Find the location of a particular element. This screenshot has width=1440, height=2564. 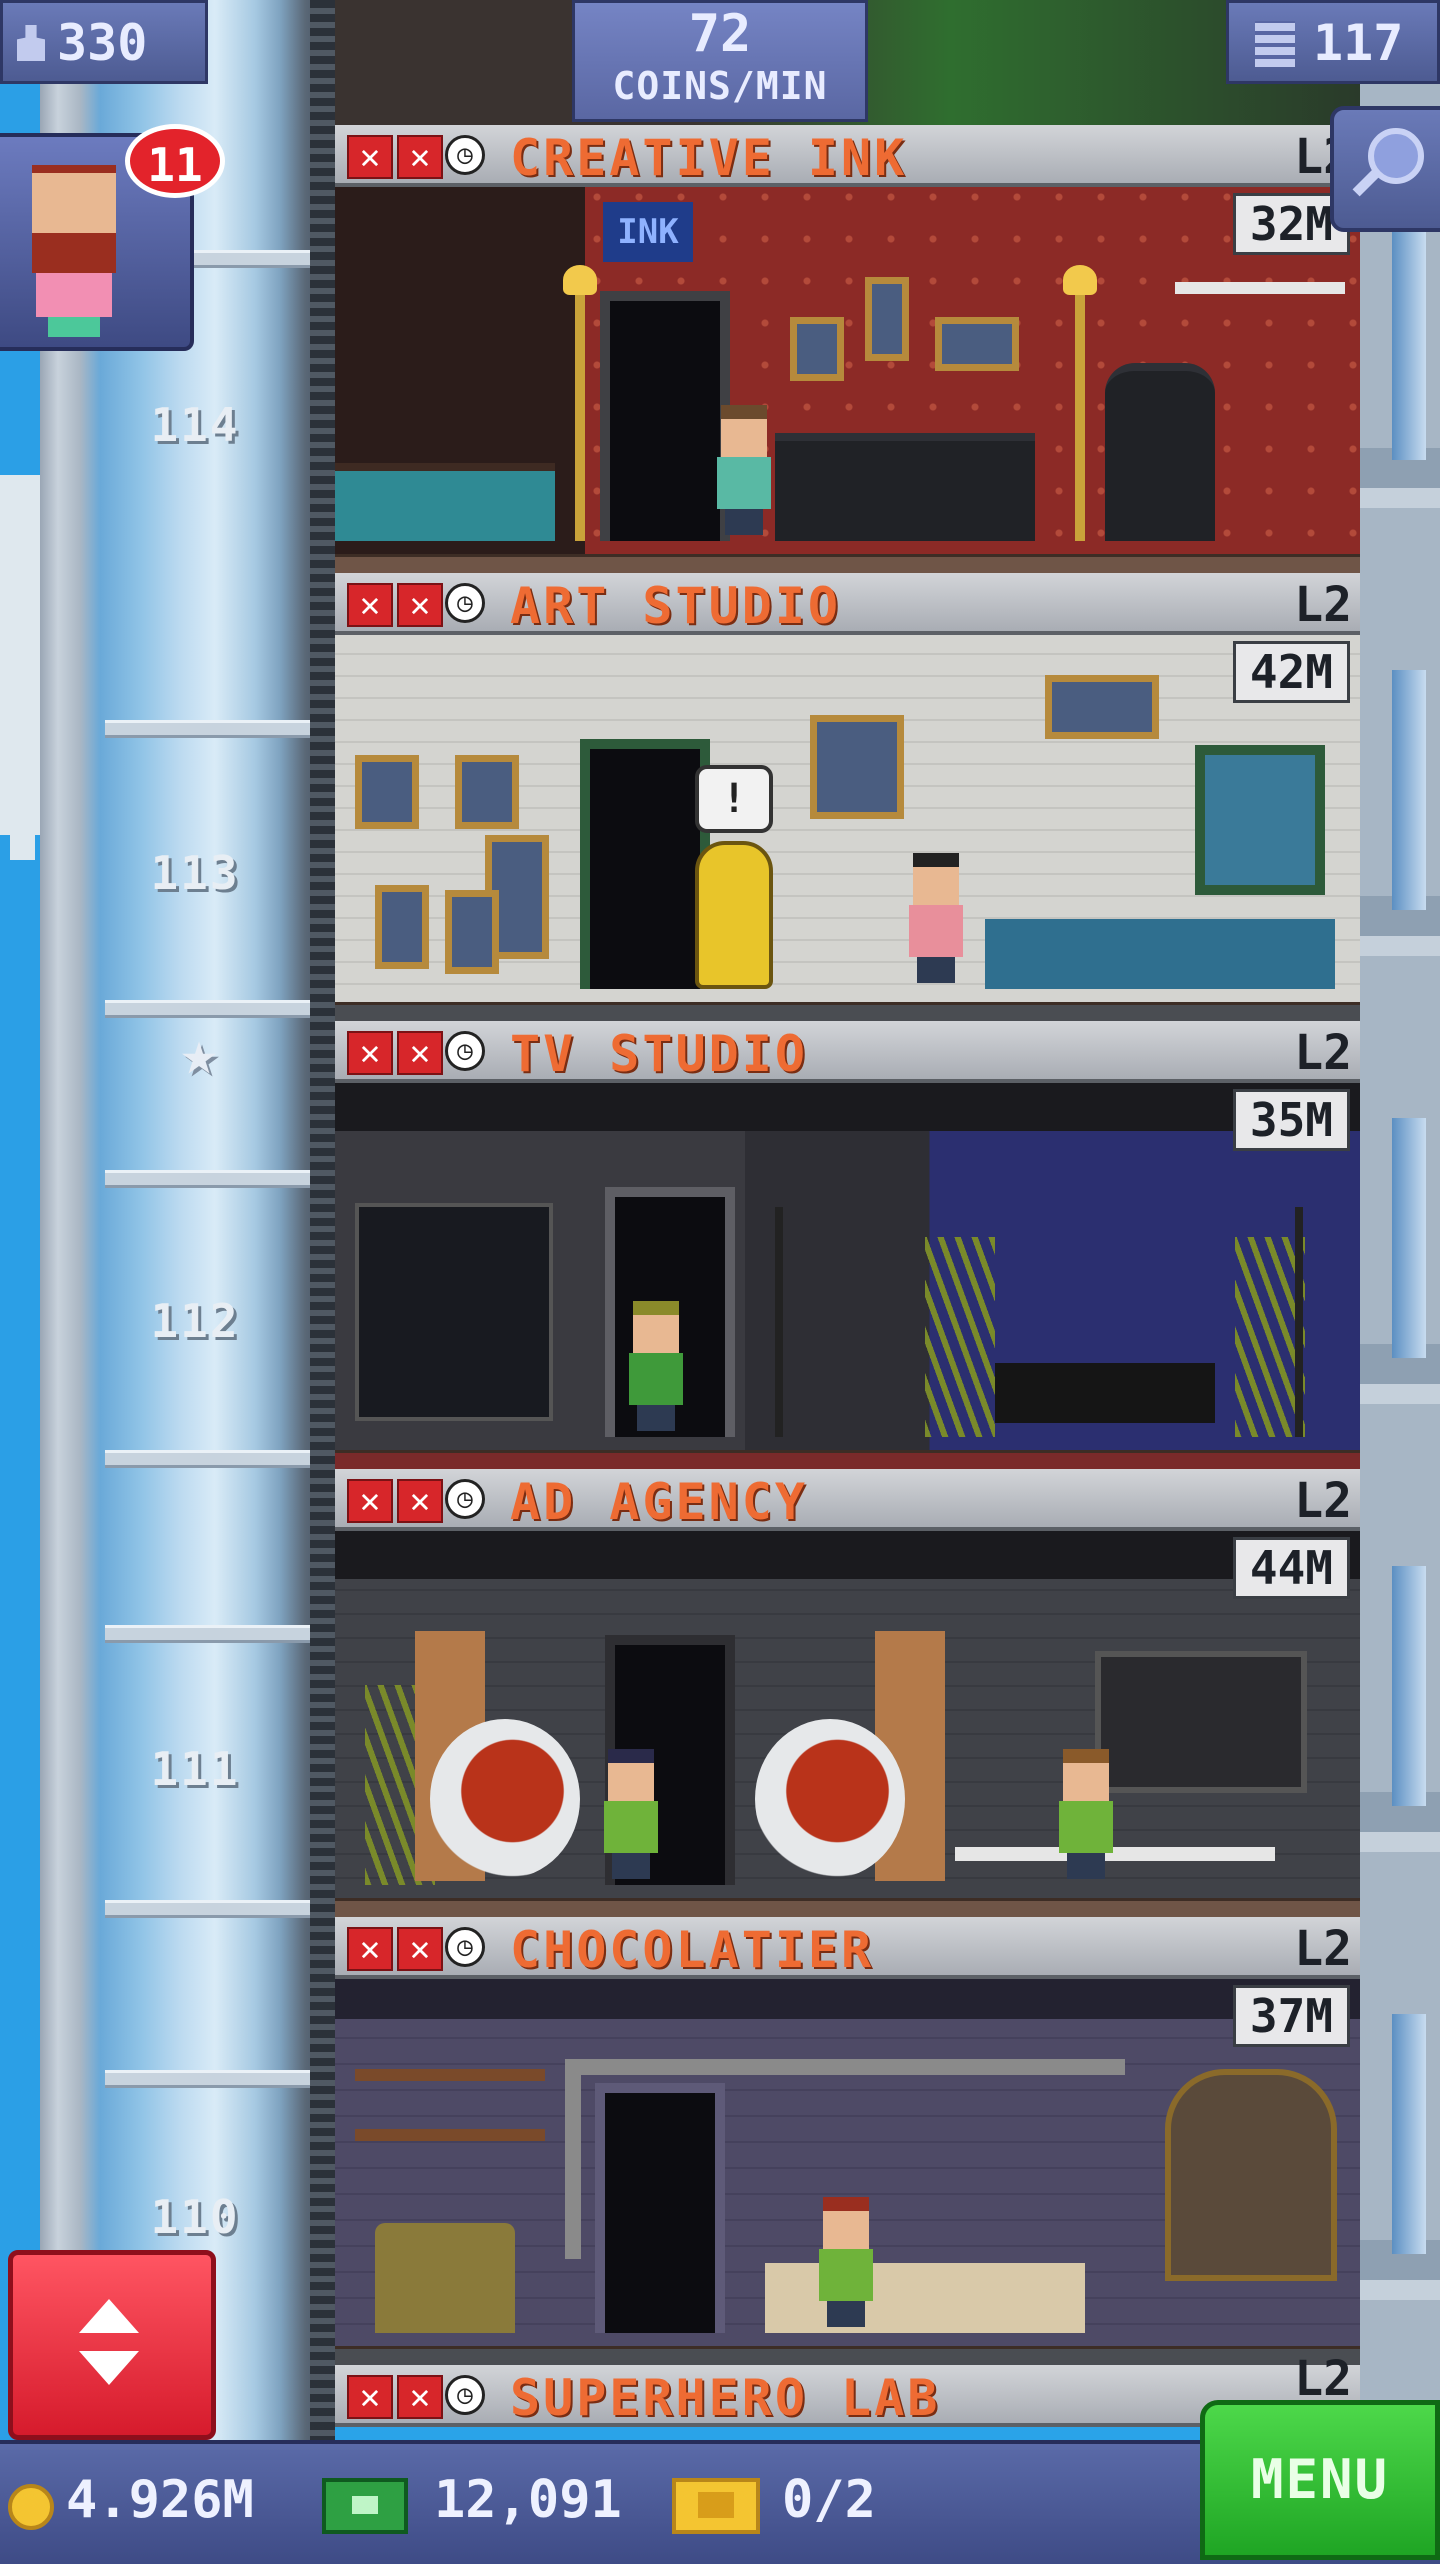

star-icon: ★ is located at coordinates (199, 1053).